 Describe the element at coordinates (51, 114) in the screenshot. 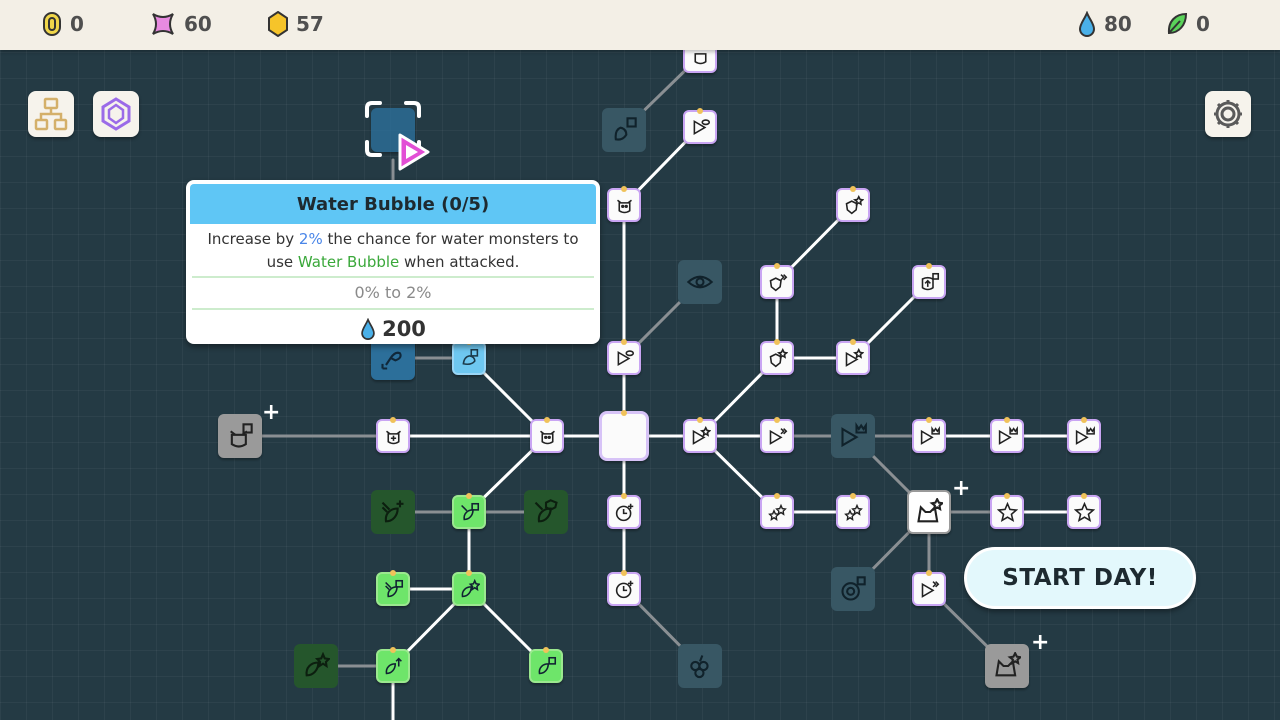

I see `skill-tree-button` at that location.